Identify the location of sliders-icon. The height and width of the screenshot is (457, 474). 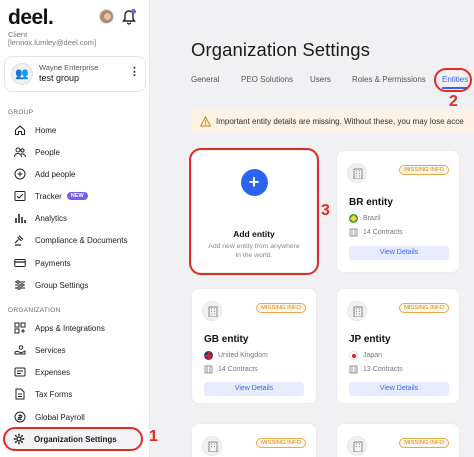
(20, 285).